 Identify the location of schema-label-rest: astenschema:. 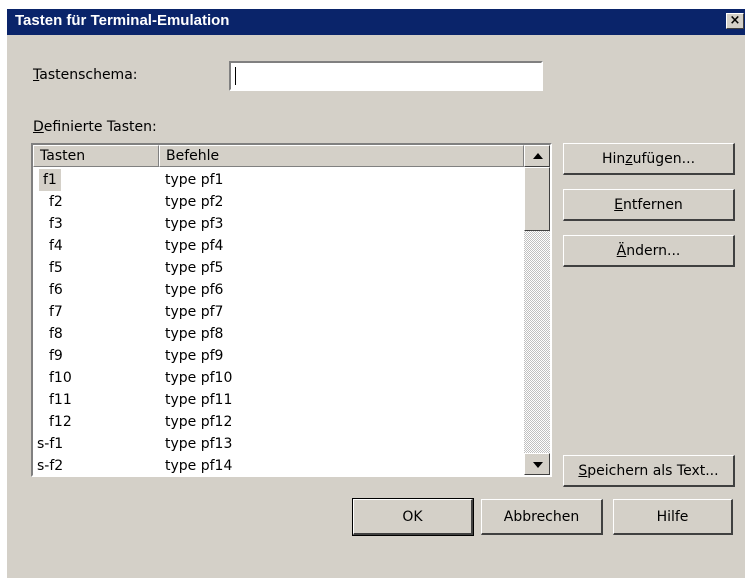
(88, 75).